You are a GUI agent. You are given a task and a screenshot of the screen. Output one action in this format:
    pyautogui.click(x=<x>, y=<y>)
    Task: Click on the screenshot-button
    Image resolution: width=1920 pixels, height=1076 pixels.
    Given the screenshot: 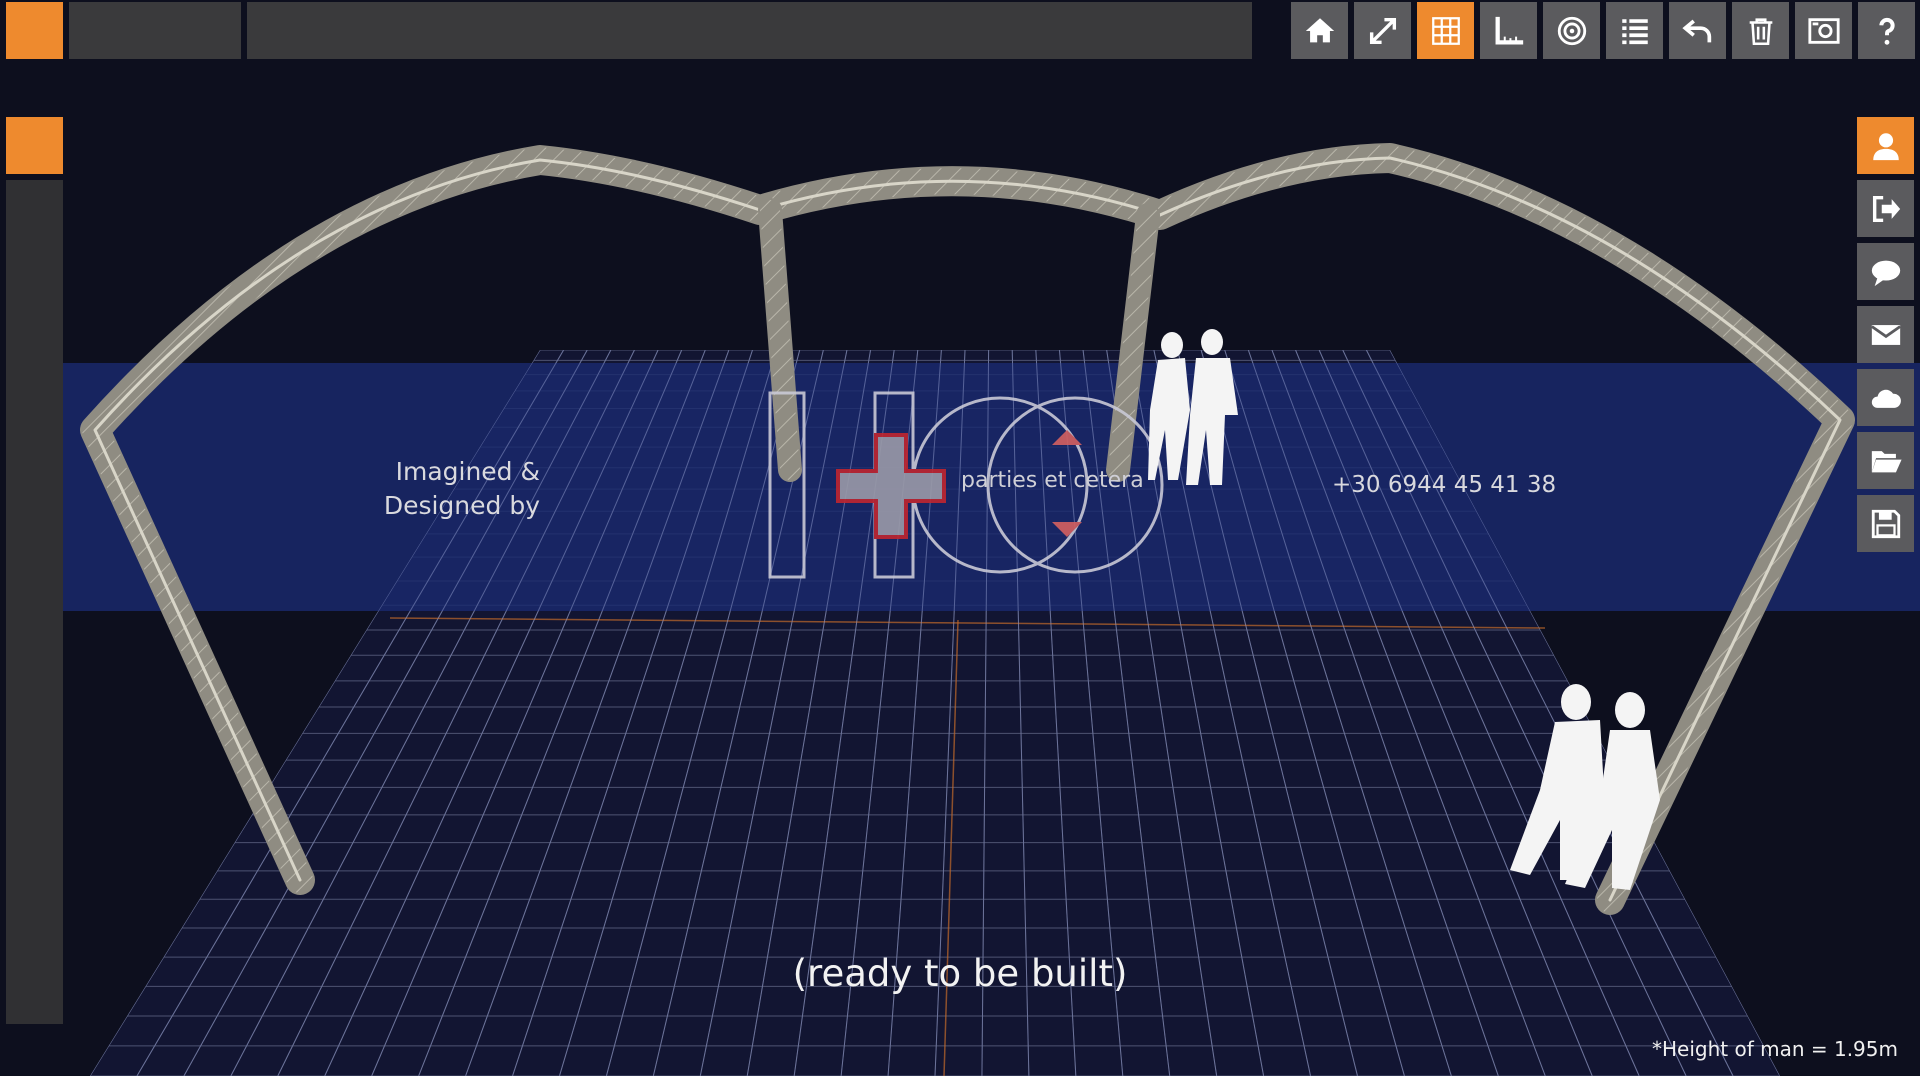 What is the action you would take?
    pyautogui.click(x=1823, y=30)
    